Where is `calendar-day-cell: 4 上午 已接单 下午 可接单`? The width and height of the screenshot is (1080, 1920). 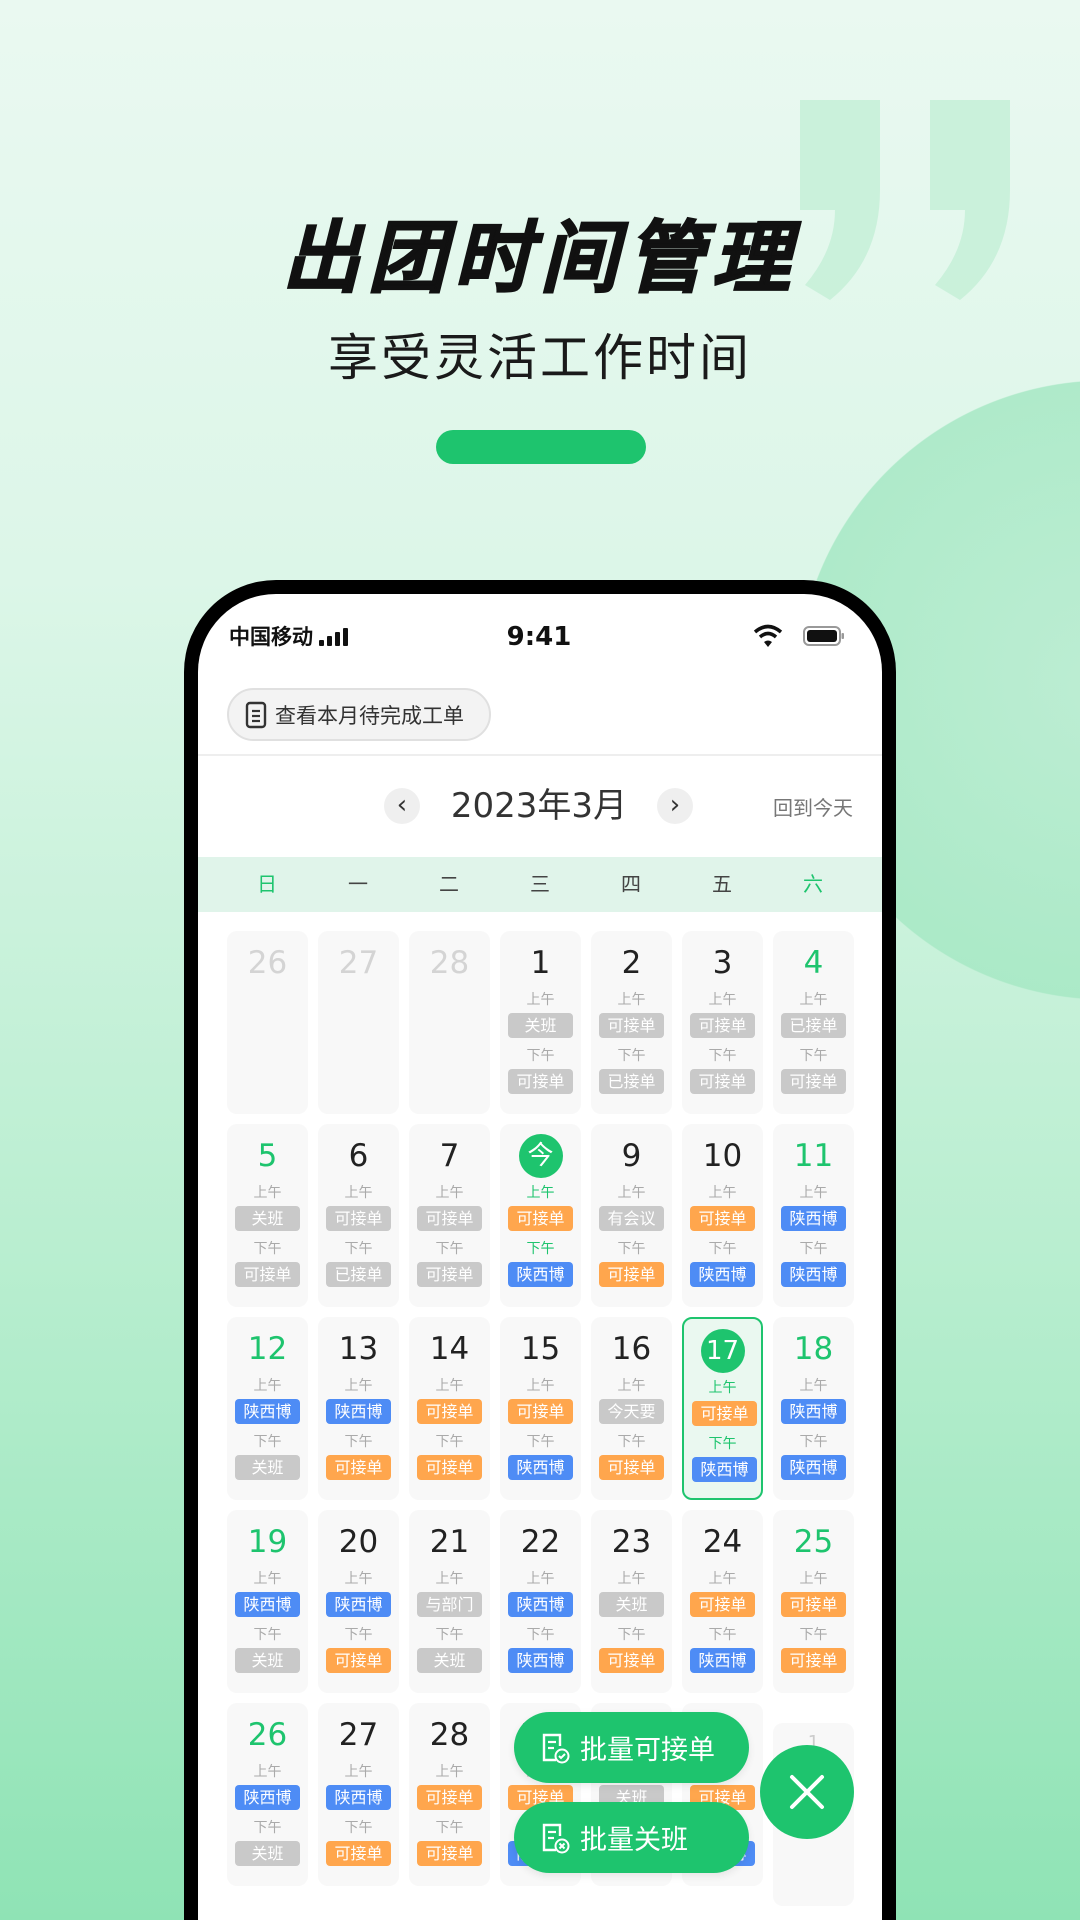 calendar-day-cell: 4 上午 已接单 下午 可接单 is located at coordinates (813, 1022).